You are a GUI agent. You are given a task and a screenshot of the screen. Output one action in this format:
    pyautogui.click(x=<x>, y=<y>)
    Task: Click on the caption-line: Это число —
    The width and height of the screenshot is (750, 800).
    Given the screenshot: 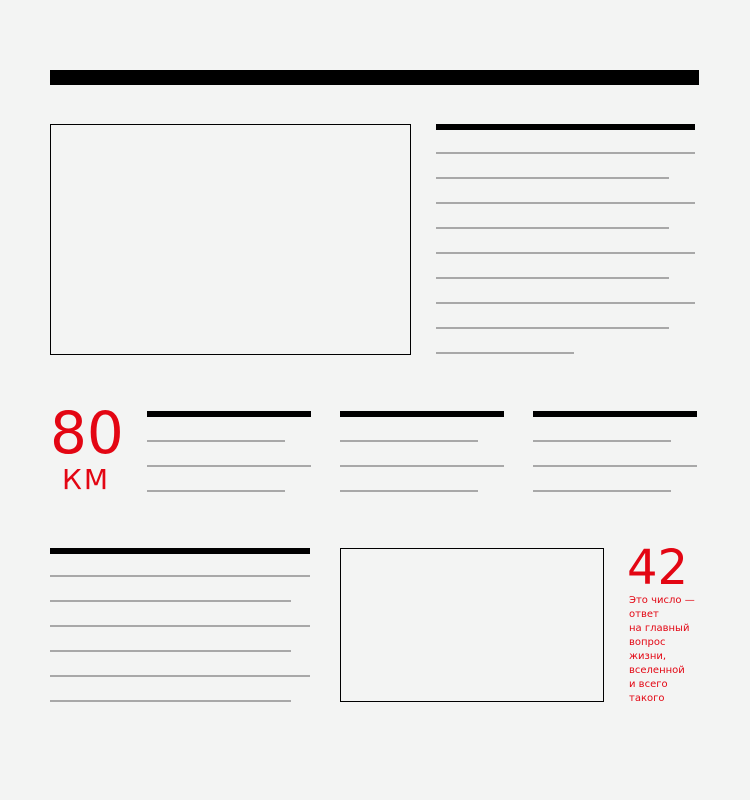 What is the action you would take?
    pyautogui.click(x=662, y=600)
    